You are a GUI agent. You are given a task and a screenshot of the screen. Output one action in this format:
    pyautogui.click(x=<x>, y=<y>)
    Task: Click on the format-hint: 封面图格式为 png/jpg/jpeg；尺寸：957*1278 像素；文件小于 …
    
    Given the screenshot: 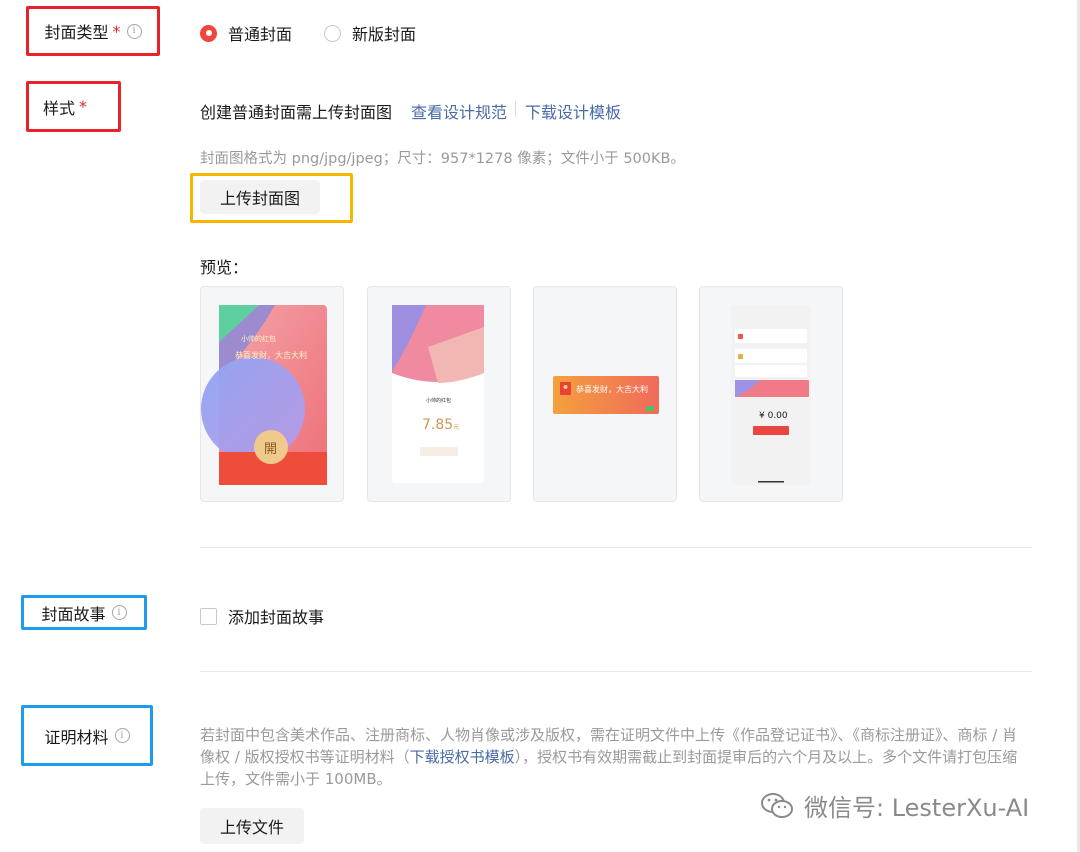 What is the action you would take?
    pyautogui.click(x=442, y=159)
    